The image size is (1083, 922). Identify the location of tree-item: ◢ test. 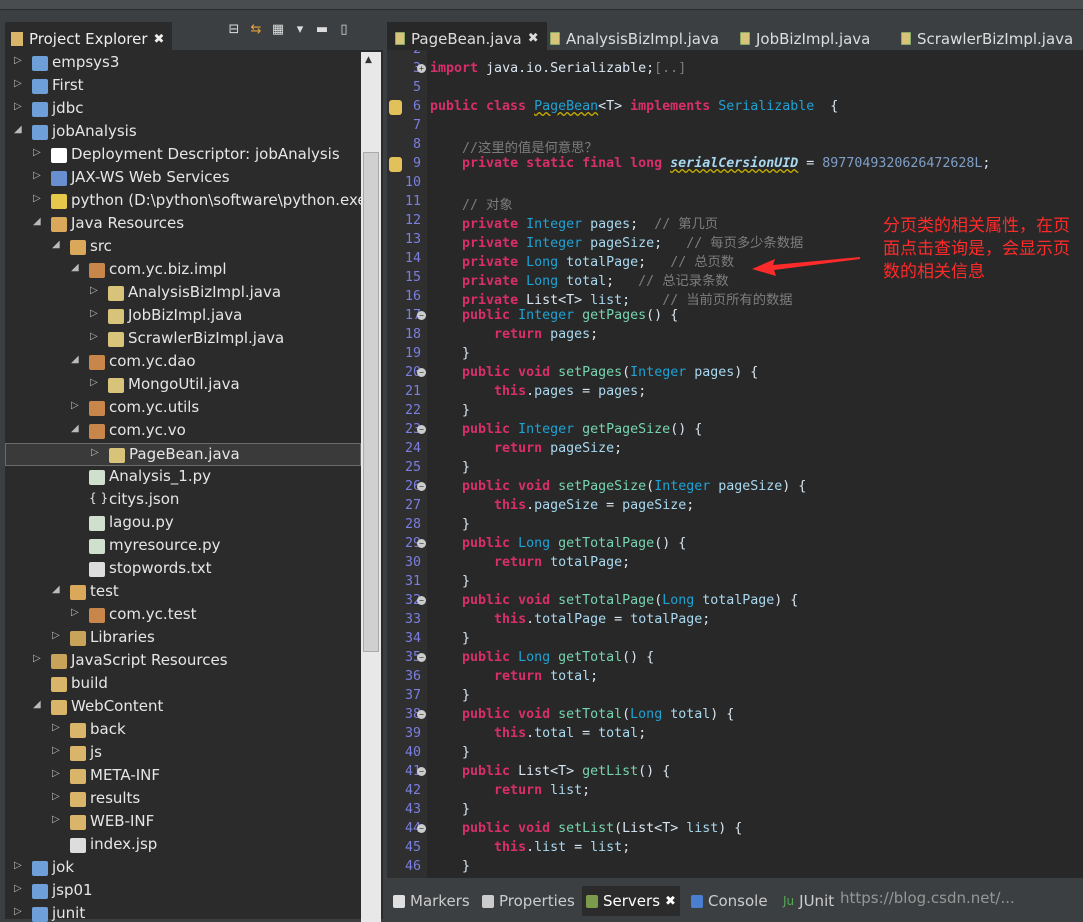
(183, 592).